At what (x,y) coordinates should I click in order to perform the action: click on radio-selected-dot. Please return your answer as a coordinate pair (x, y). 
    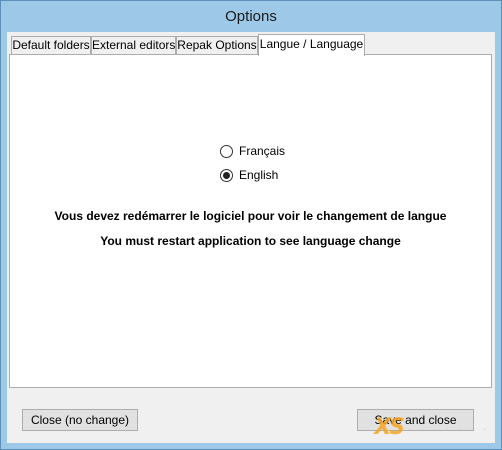
    Looking at the image, I should click on (226, 175).